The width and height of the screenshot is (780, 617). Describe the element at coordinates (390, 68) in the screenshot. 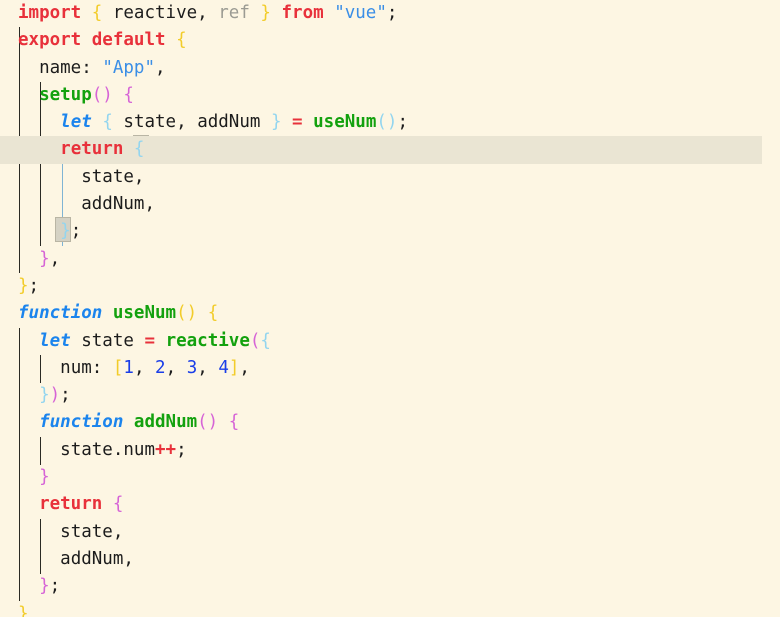

I see `code-line: name: "App",` at that location.